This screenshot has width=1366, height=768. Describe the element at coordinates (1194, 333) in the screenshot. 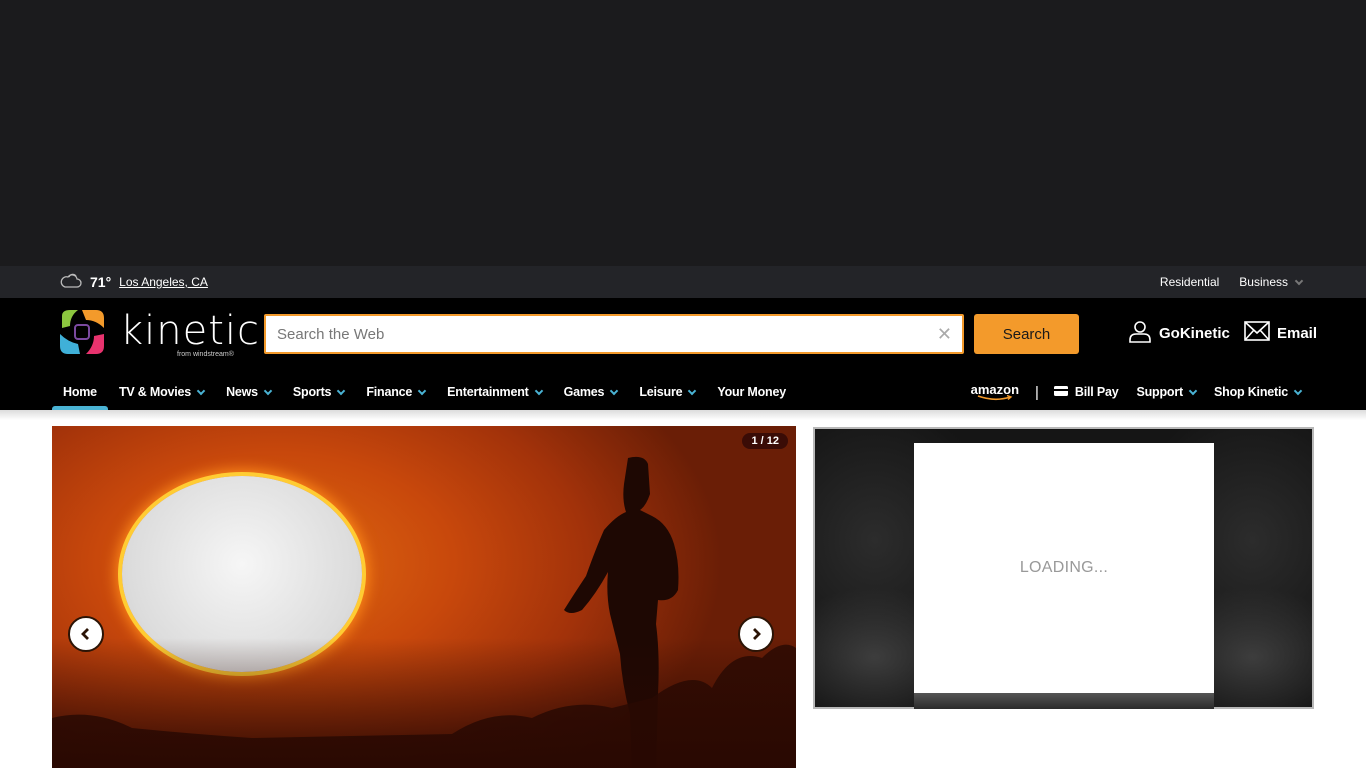

I see `gokinetic-label: GoKinetic` at that location.